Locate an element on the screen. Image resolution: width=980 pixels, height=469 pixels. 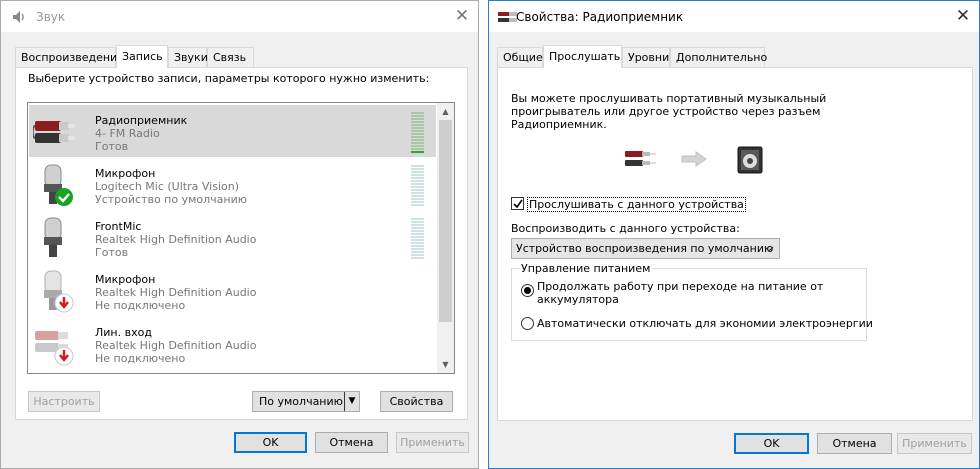
tab-communications: Связь is located at coordinates (230, 57).